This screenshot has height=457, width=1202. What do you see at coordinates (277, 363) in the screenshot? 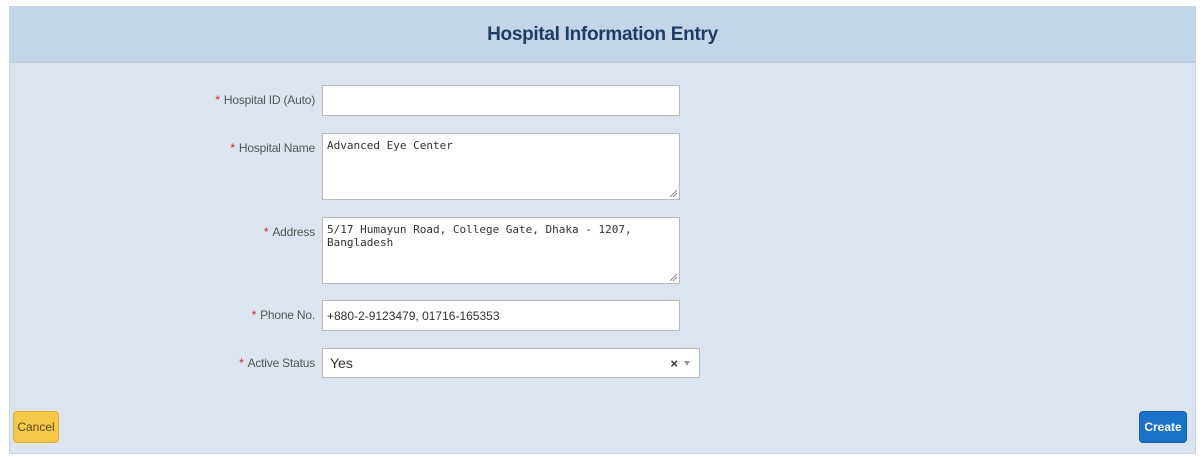
I see `active-status-label: * Active Status` at bounding box center [277, 363].